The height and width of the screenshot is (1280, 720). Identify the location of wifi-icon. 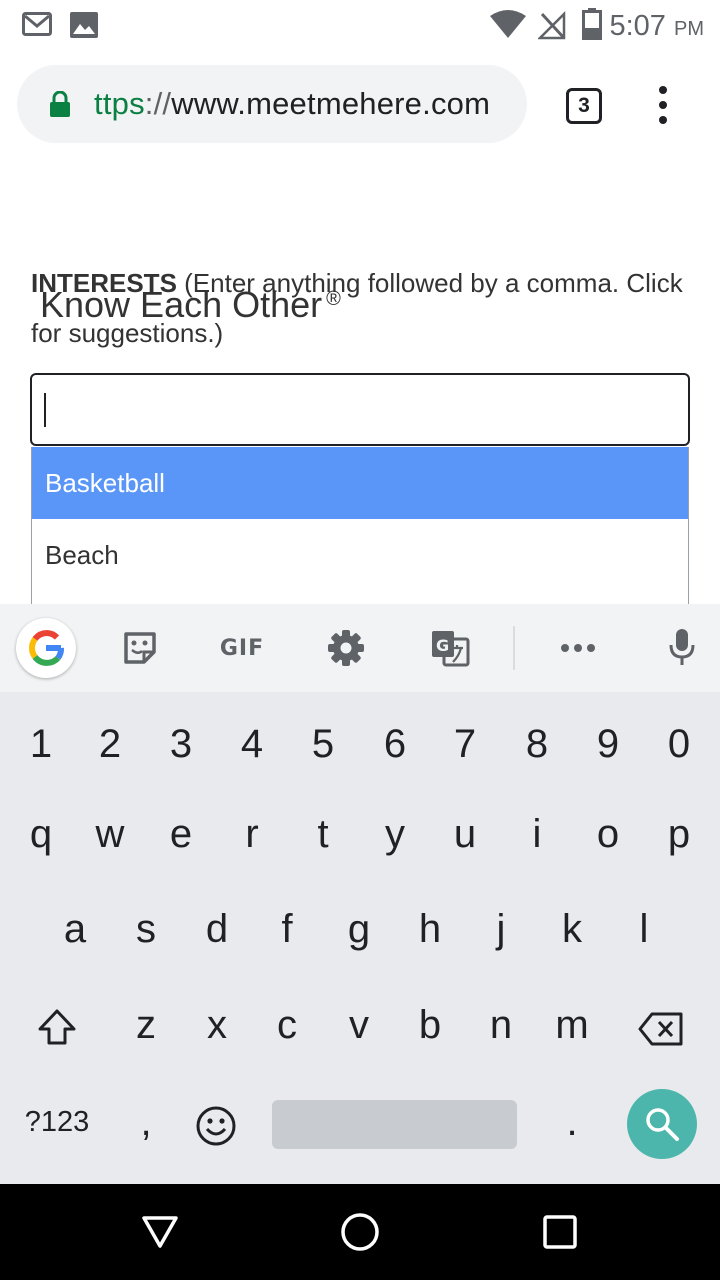
(508, 24).